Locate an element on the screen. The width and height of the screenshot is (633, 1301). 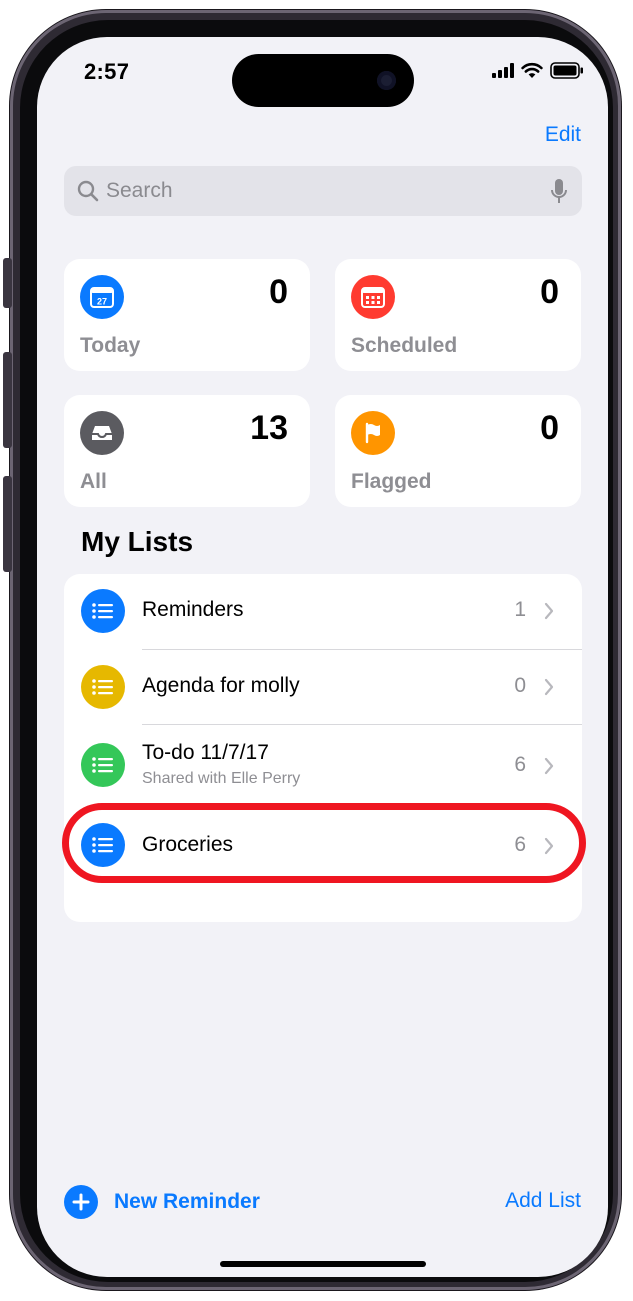
calendar-icon: 27 is located at coordinates (102, 297).